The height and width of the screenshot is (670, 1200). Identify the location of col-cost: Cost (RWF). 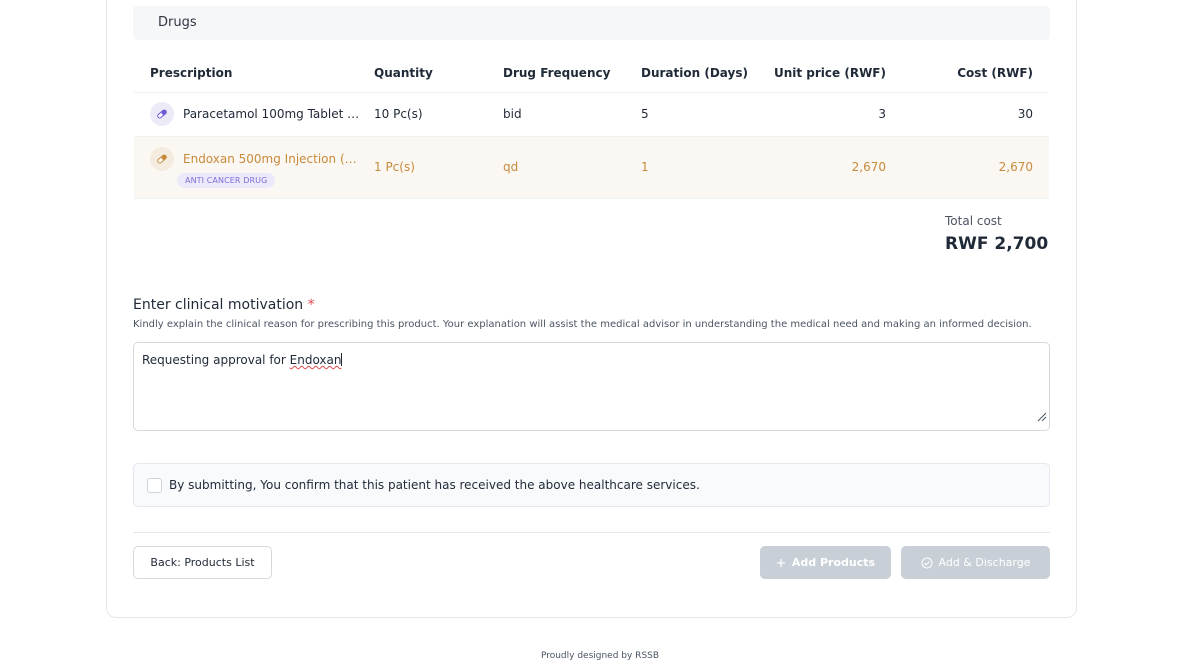
(967, 73).